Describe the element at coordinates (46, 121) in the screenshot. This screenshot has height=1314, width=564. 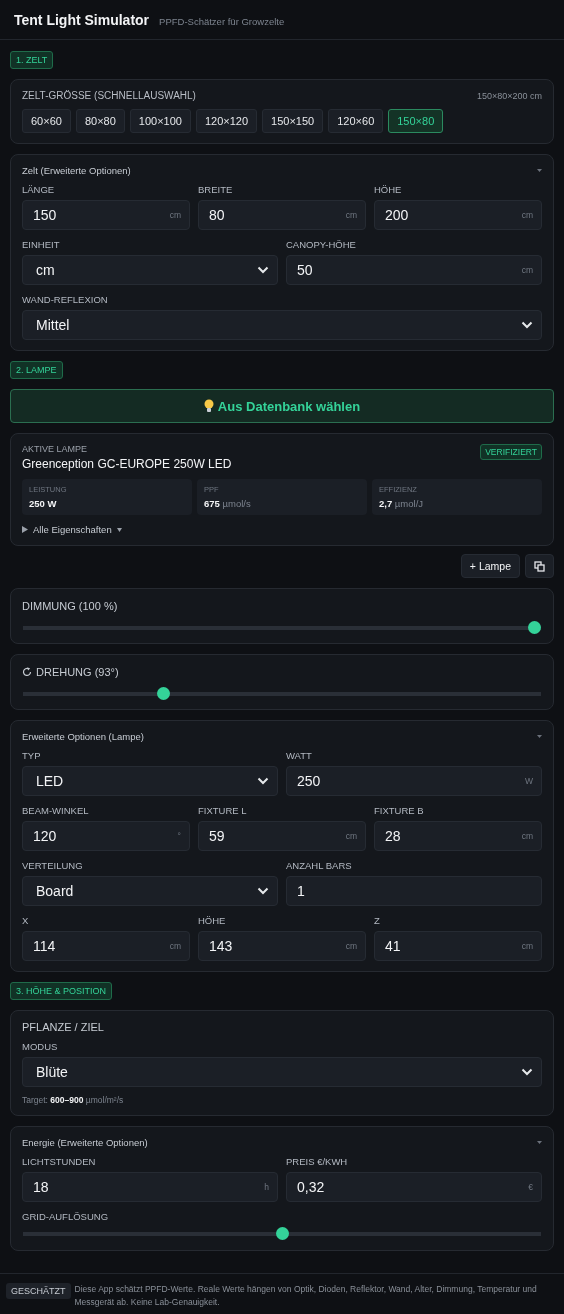
I see `size-preset-button: 60×60` at that location.